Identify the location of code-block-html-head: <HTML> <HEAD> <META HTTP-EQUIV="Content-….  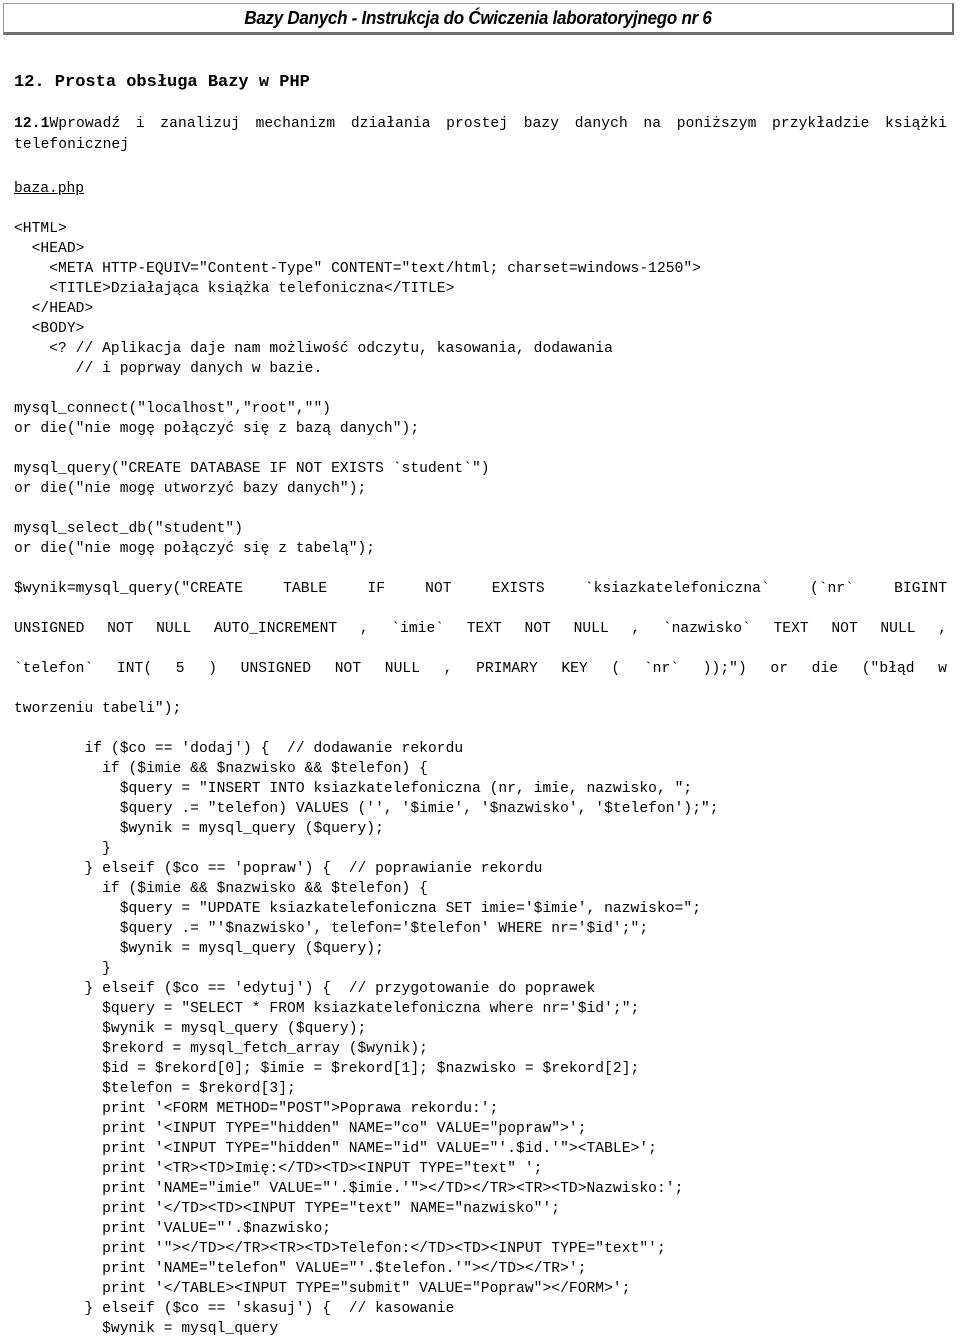
(357, 299).